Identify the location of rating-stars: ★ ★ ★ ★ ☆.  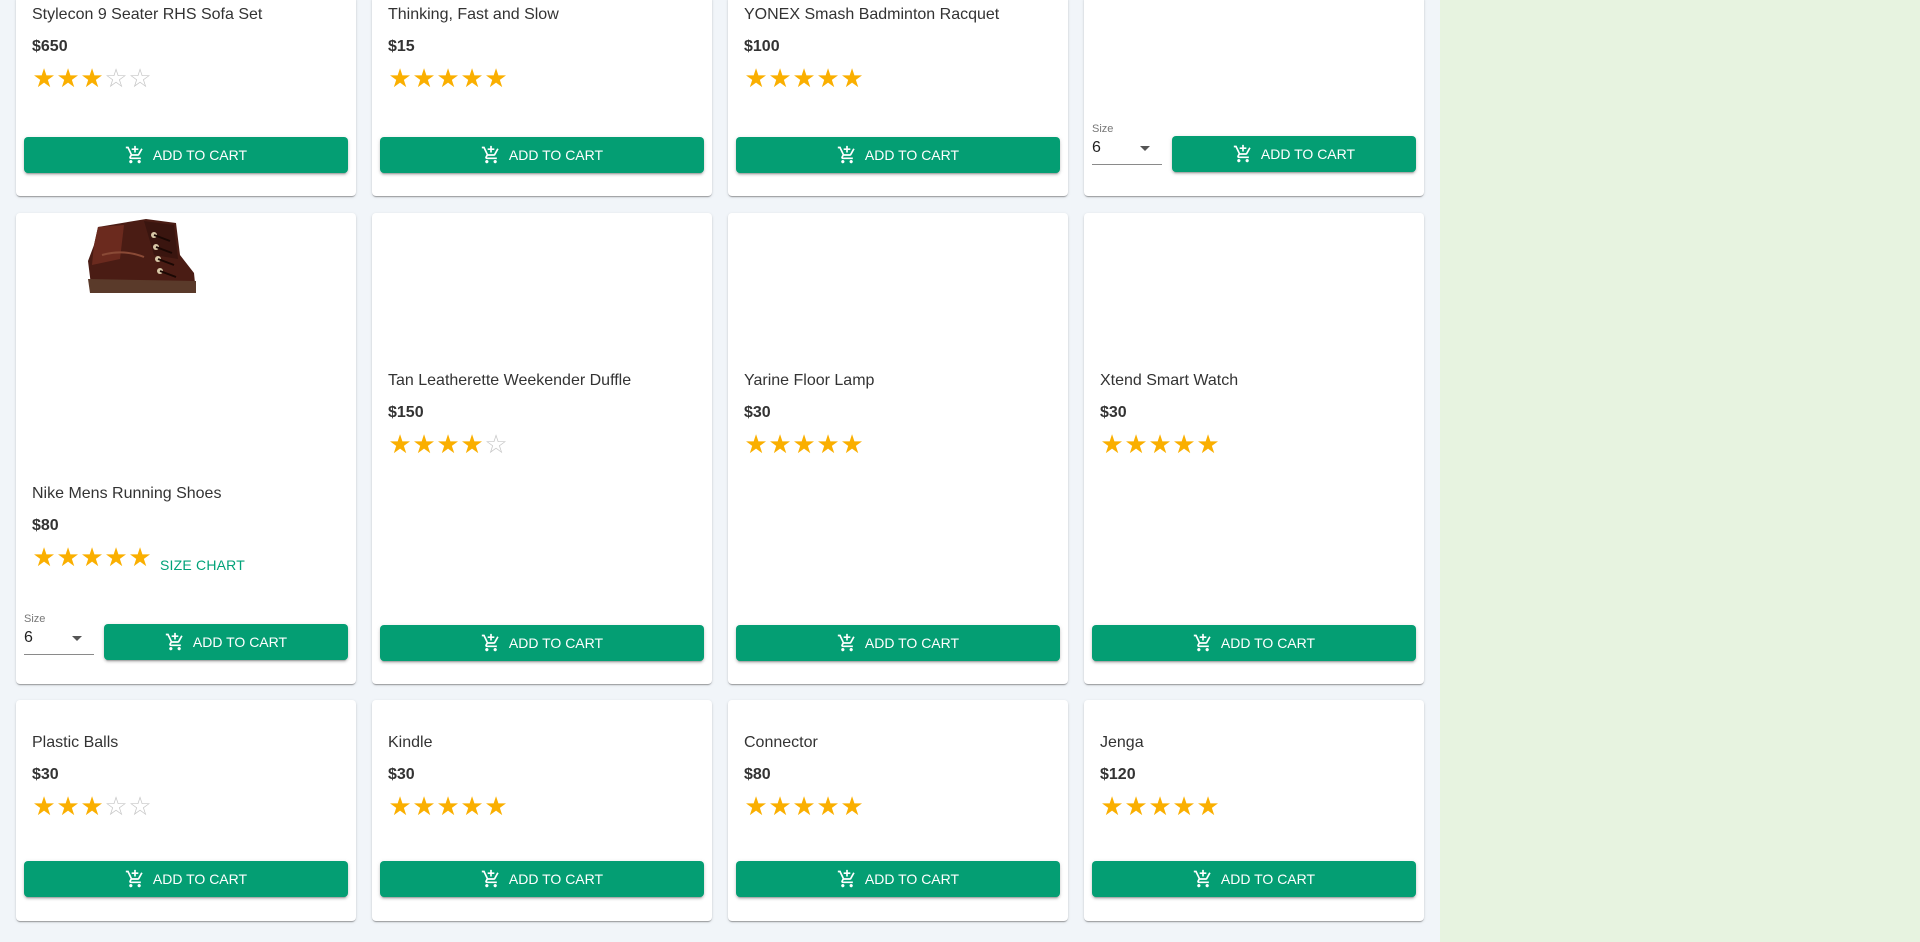
(448, 444).